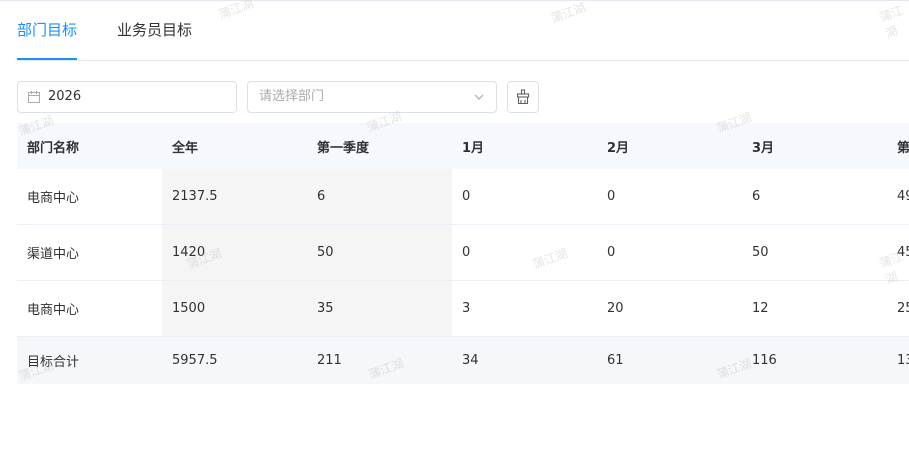  I want to click on header-full-year: 全年, so click(185, 148).